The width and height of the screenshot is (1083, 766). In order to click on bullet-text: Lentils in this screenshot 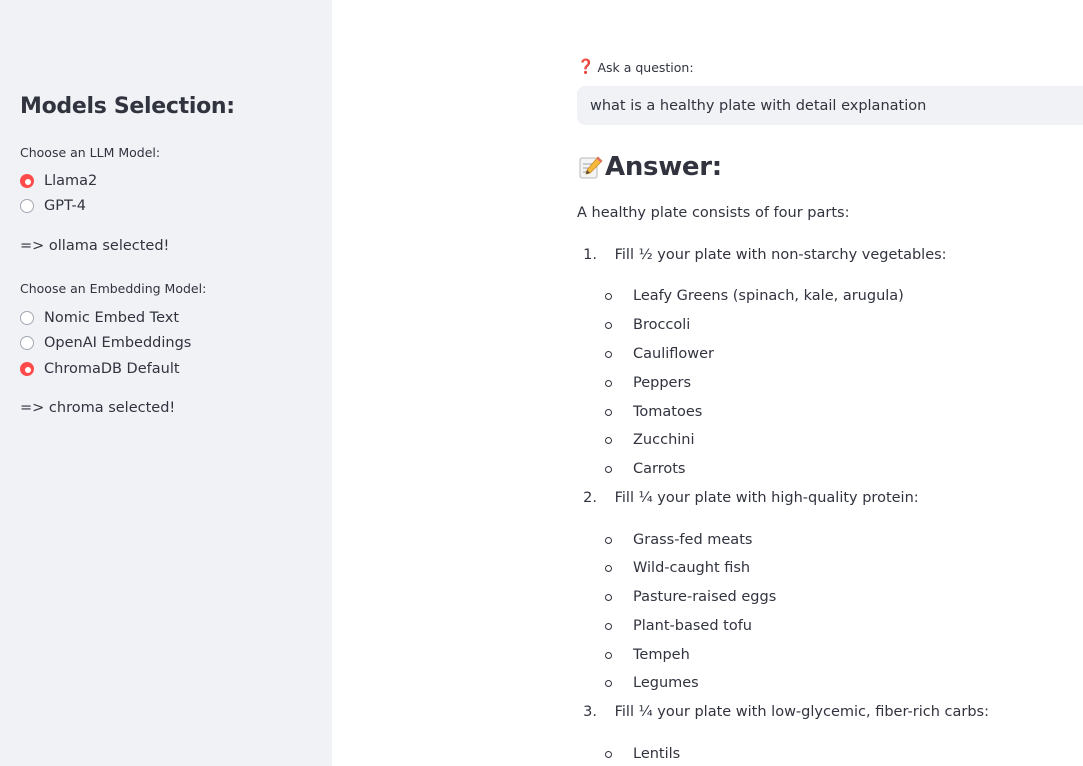, I will do `click(657, 754)`.